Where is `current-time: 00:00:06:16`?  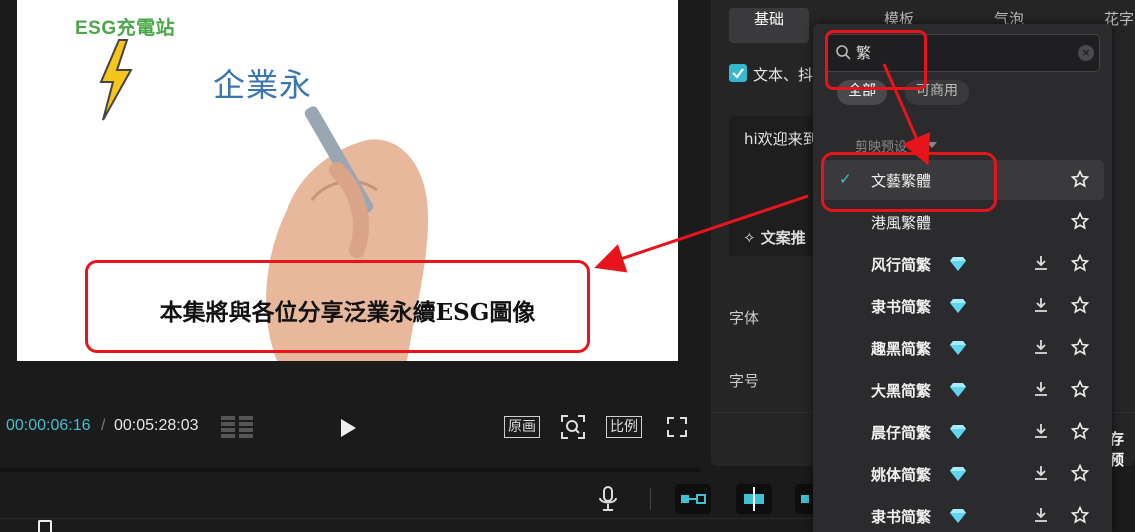
current-time: 00:00:06:16 is located at coordinates (48, 425).